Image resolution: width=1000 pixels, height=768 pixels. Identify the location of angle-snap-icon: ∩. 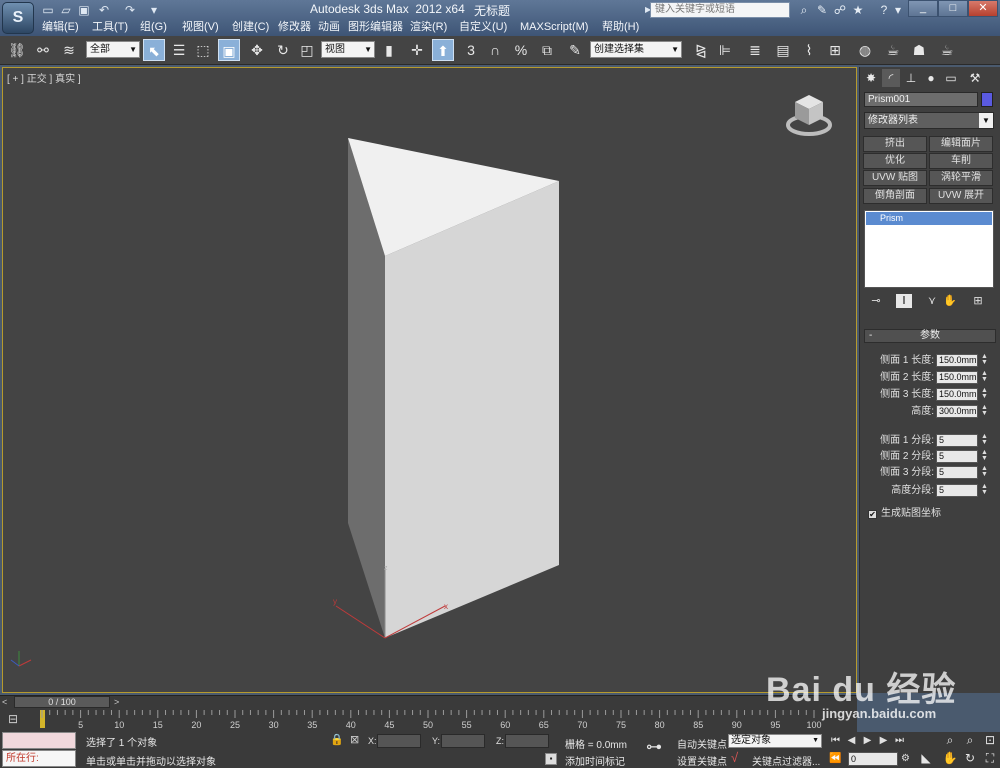
(495, 50).